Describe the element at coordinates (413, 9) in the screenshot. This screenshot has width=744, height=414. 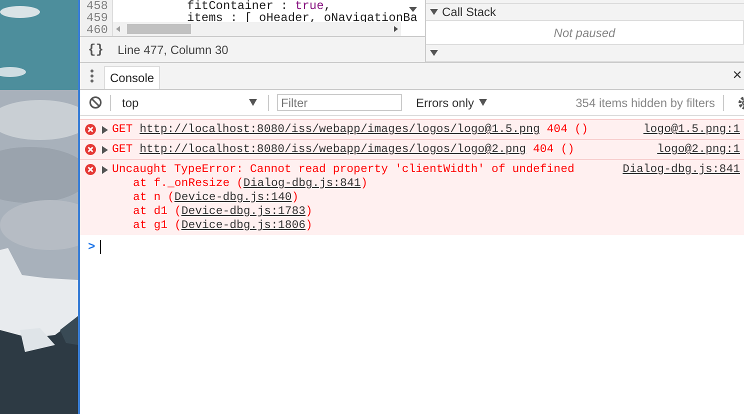
I see `dropdown-arrow-icon` at that location.